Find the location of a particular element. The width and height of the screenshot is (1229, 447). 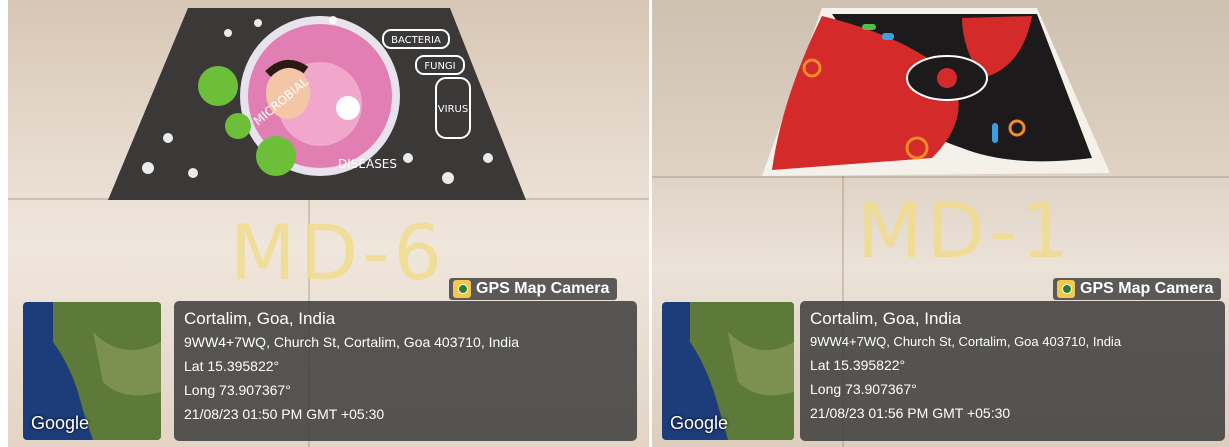

rangoli-microbes-design is located at coordinates (936, 92).